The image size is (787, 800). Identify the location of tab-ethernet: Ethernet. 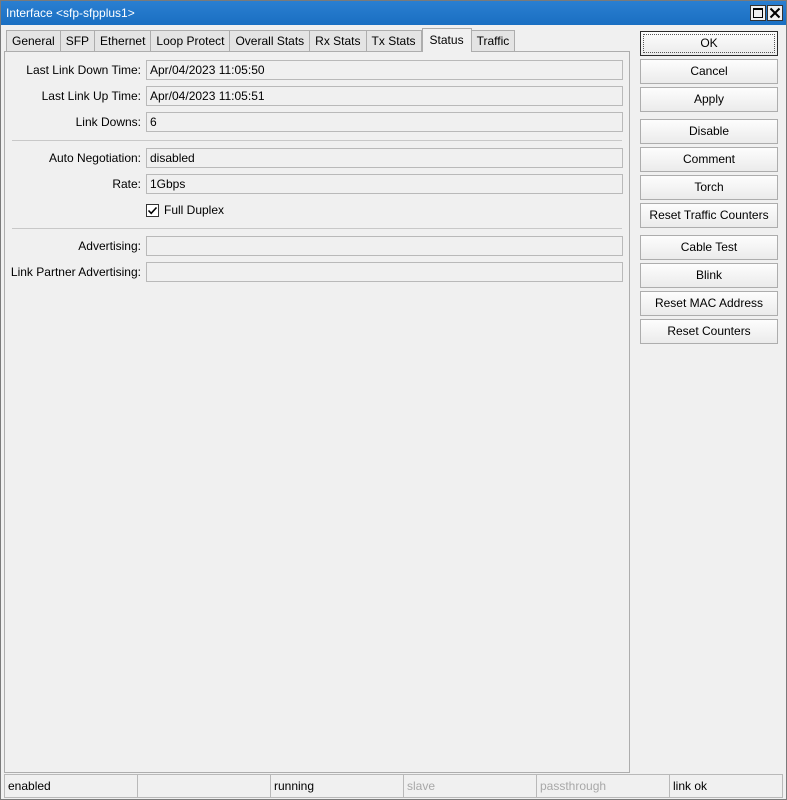
(123, 41).